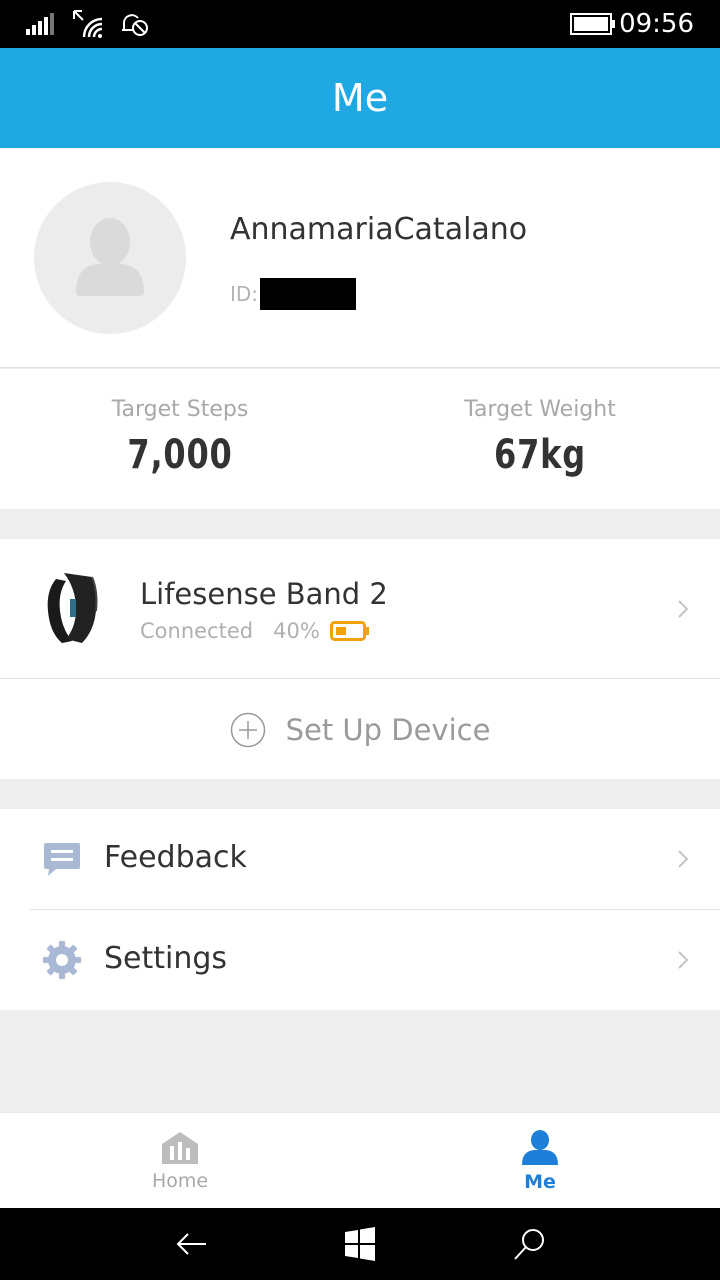  I want to click on status-time: 09:56, so click(656, 24).